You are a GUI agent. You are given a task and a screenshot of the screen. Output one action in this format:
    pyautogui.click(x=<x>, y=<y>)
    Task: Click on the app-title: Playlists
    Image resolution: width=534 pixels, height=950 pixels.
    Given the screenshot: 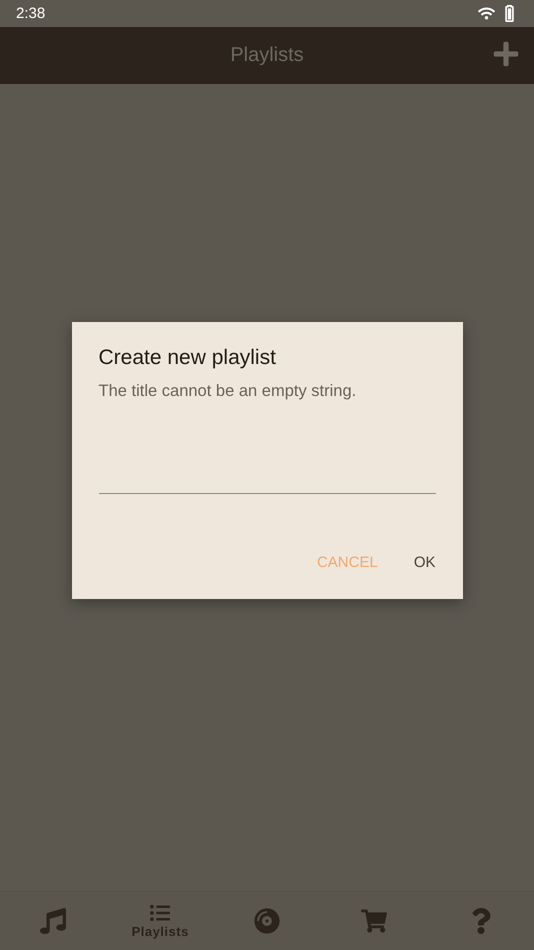 What is the action you would take?
    pyautogui.click(x=267, y=55)
    